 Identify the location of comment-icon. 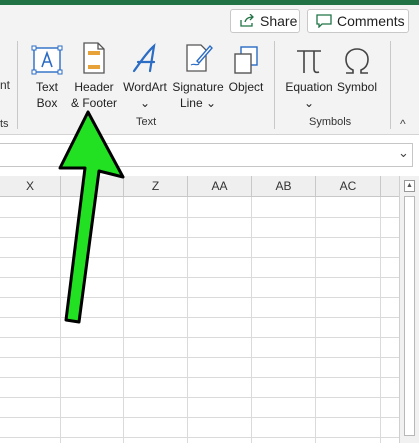
(324, 21).